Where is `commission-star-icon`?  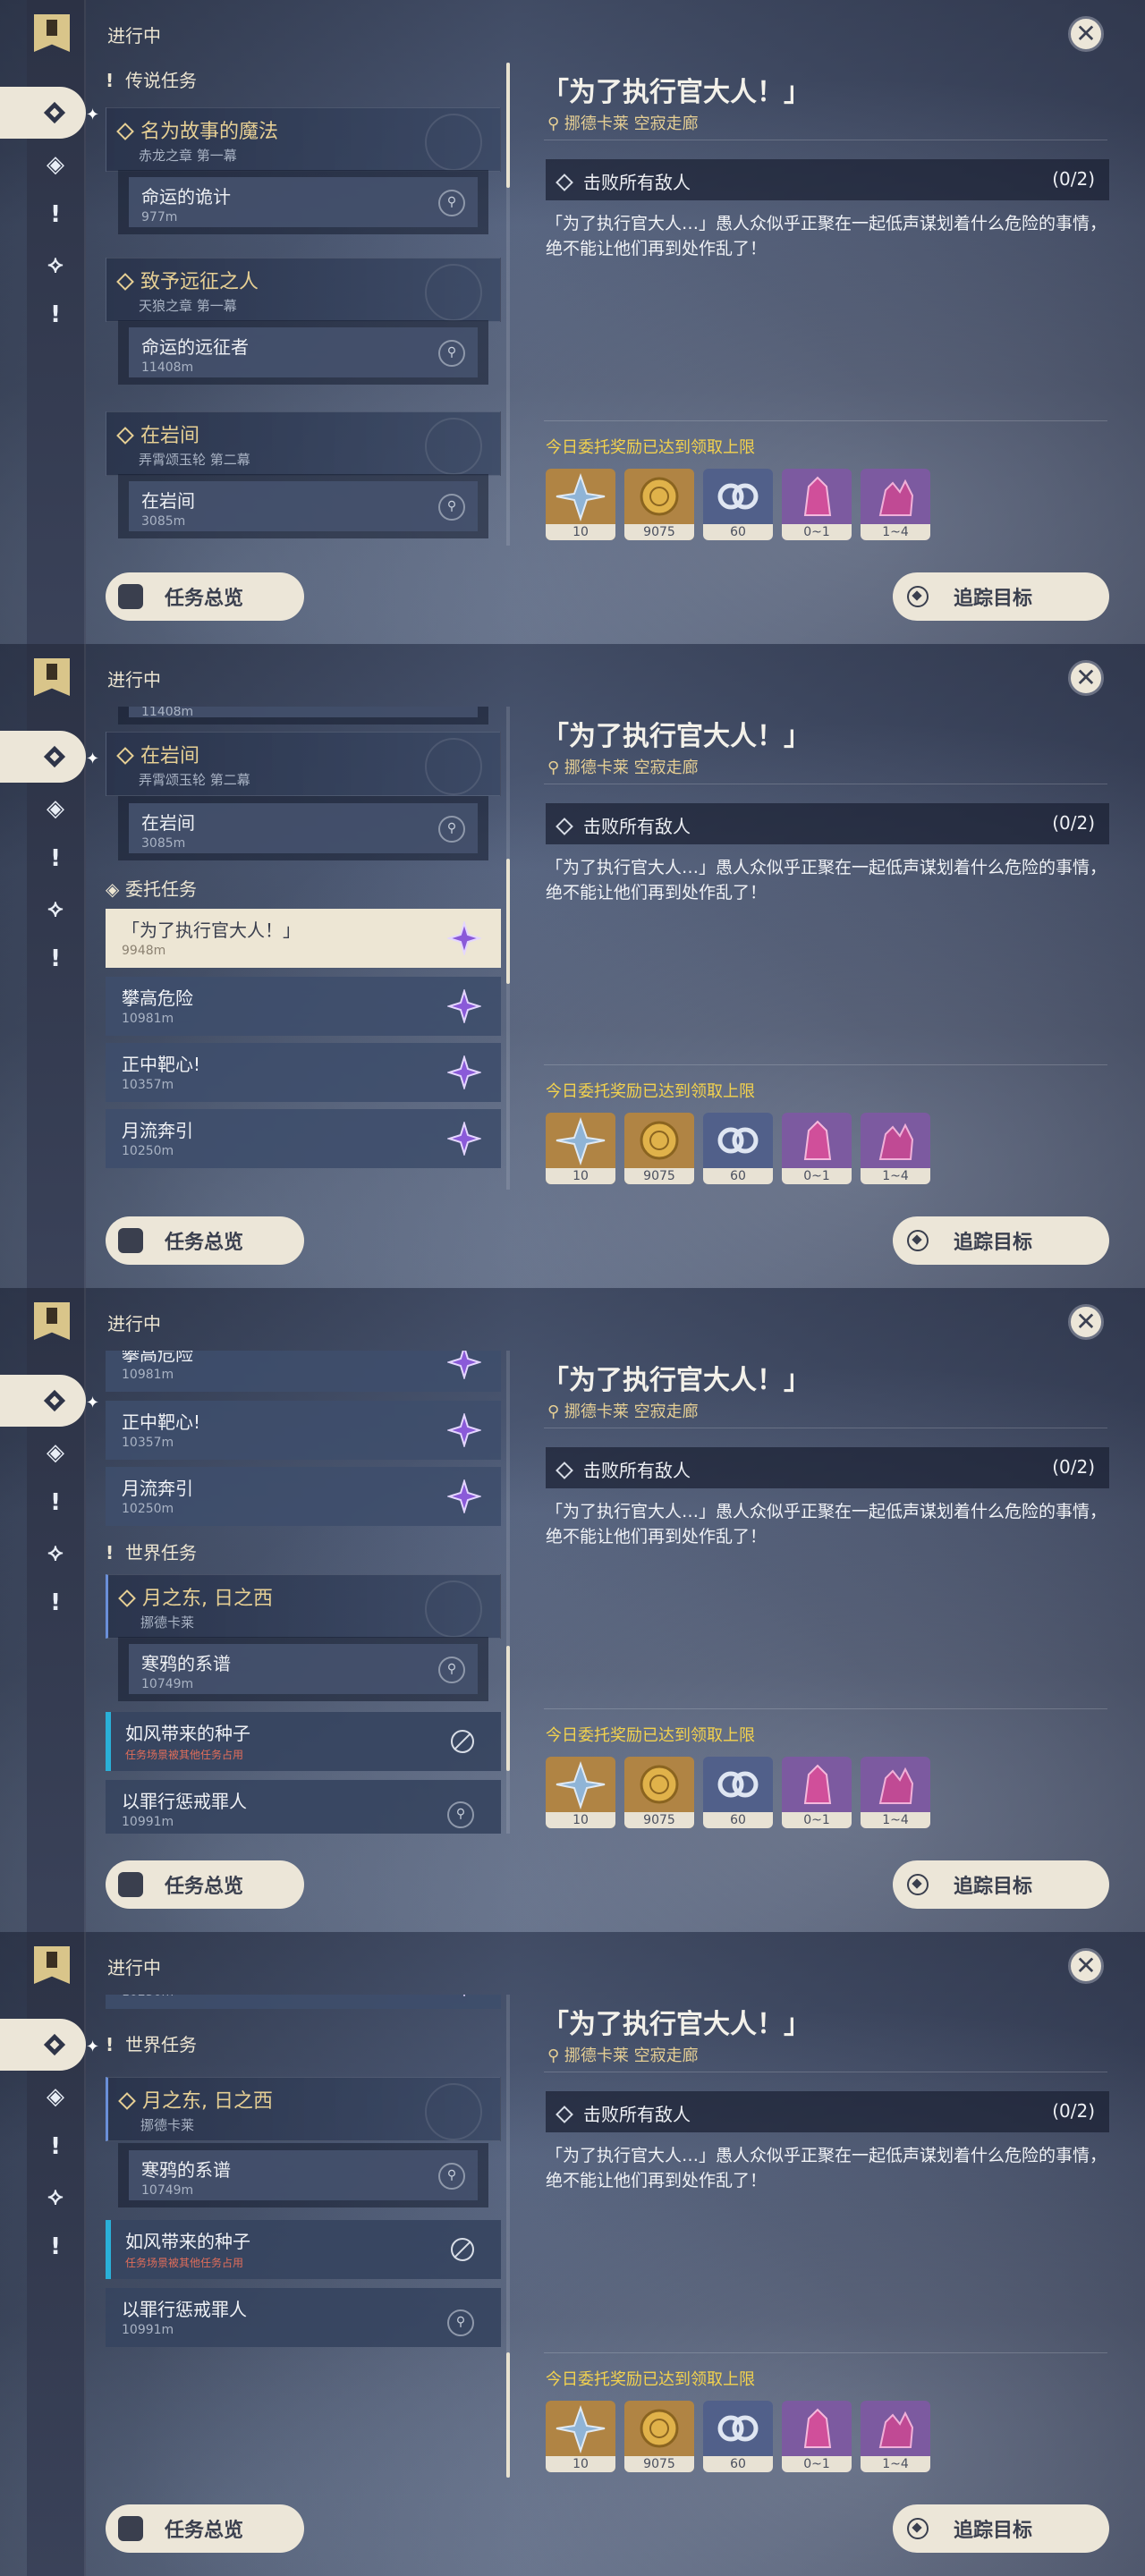 commission-star-icon is located at coordinates (464, 938).